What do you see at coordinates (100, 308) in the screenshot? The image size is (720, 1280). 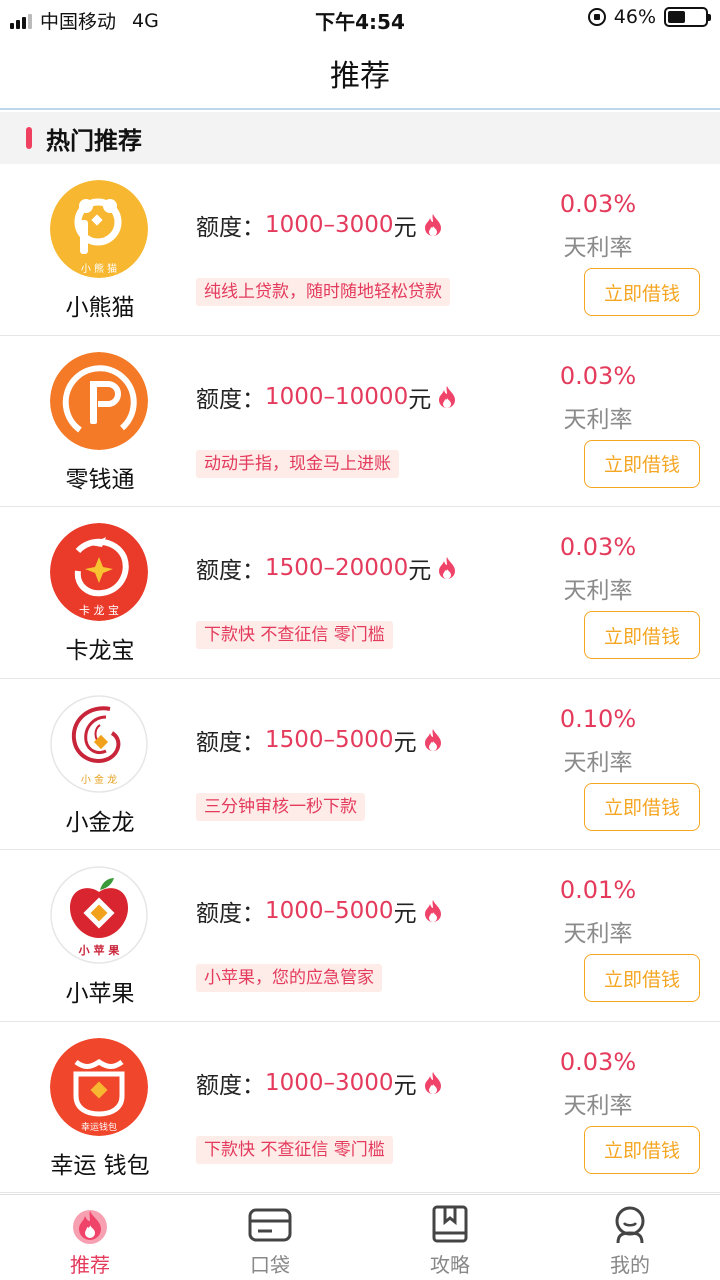 I see `product-name: 小熊猫` at bounding box center [100, 308].